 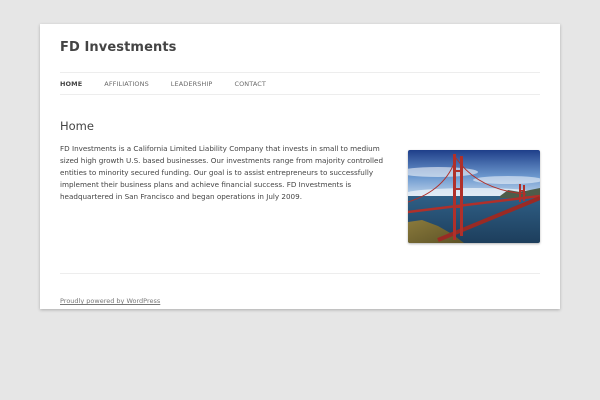 What do you see at coordinates (71, 84) in the screenshot?
I see `nav-item-home: Home` at bounding box center [71, 84].